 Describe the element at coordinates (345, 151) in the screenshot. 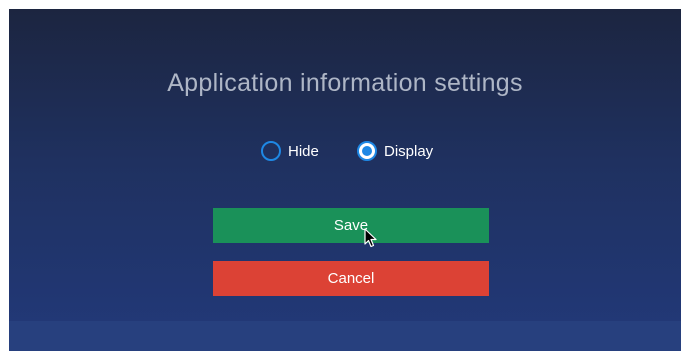

I see `visibility-radio-group: Hide Display` at that location.